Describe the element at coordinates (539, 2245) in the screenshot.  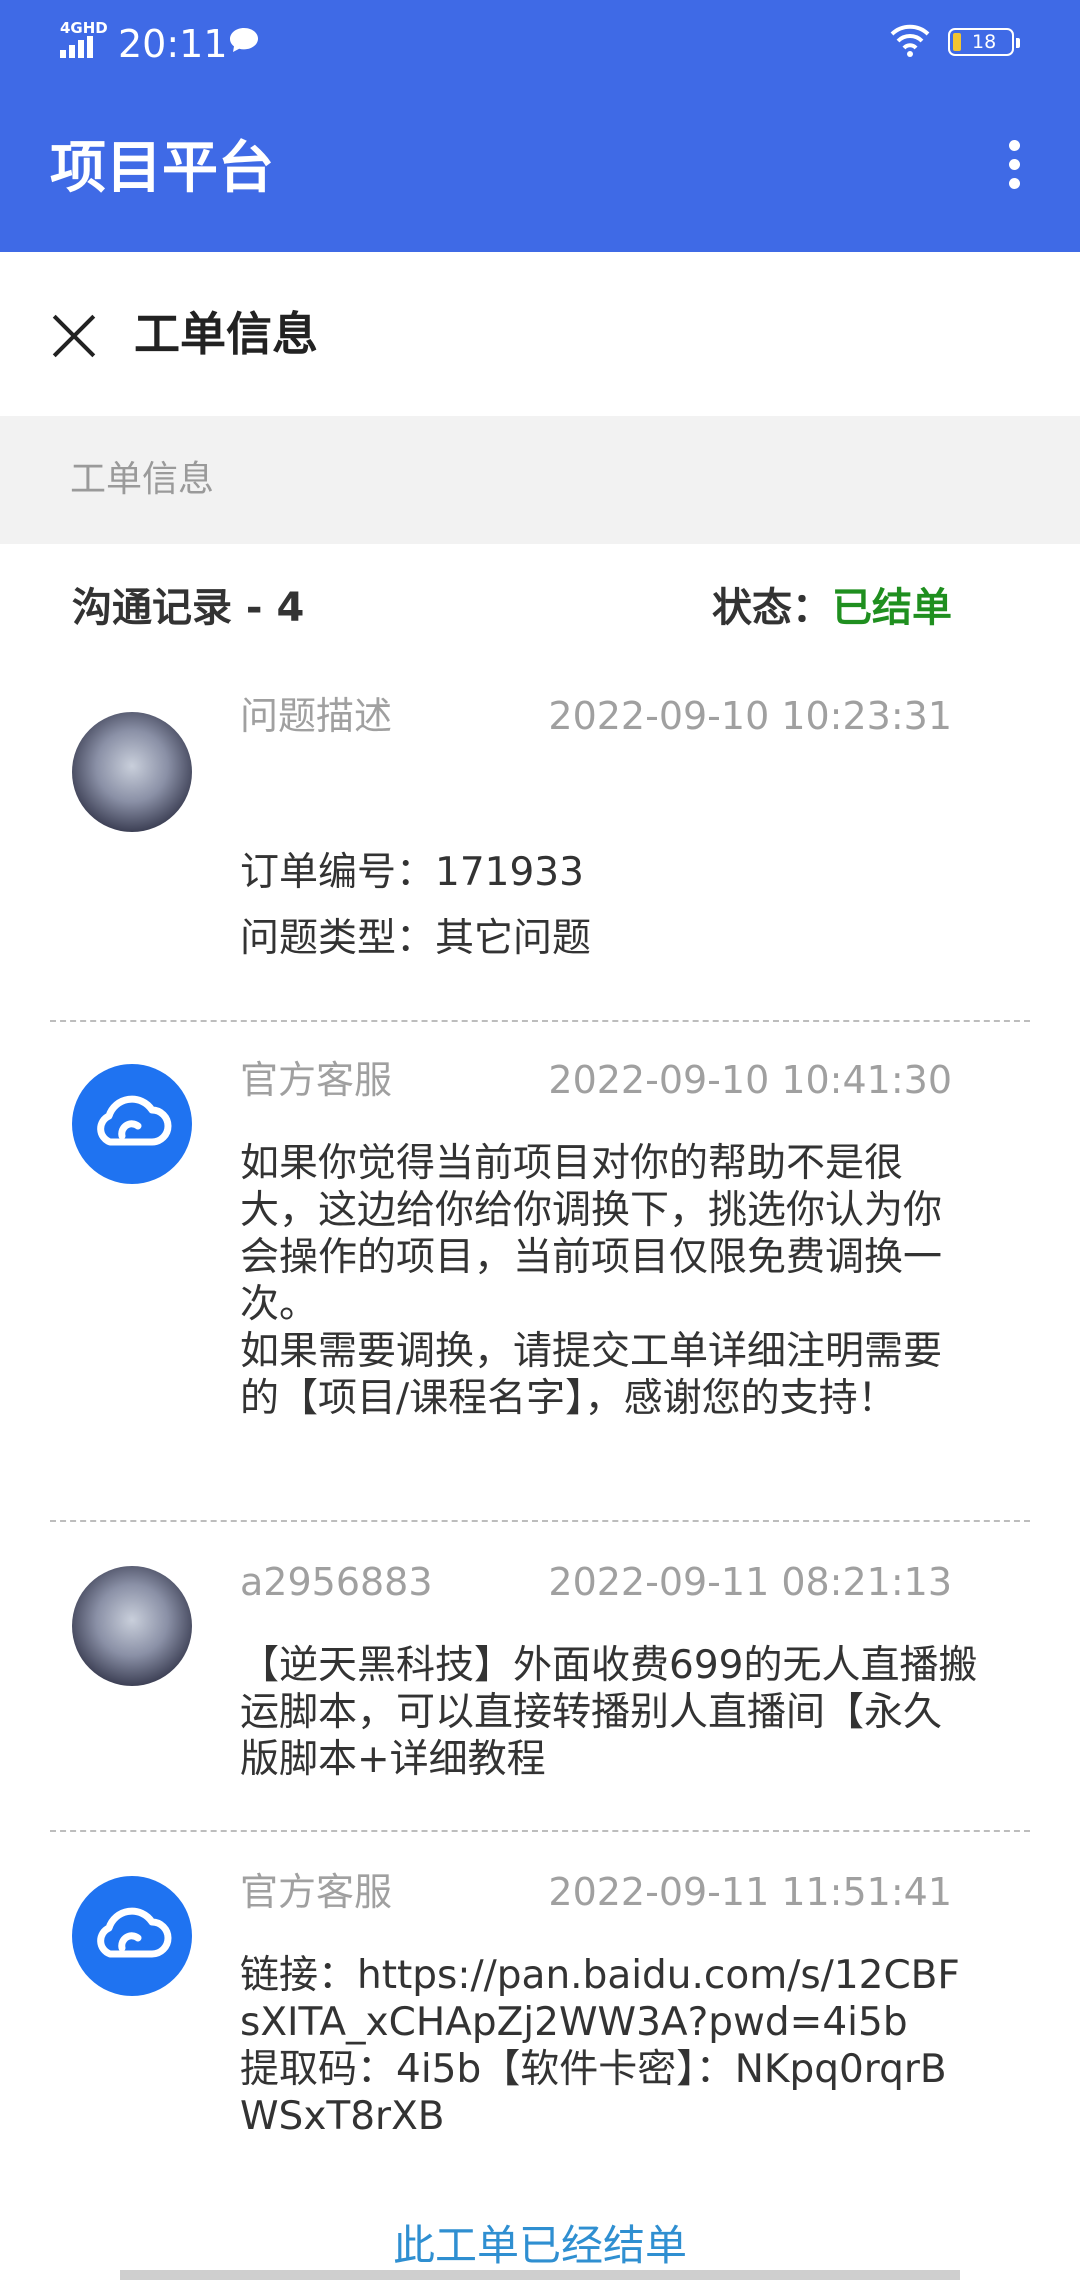
I see `ticket-closed-notice: 此工单已经结单` at that location.